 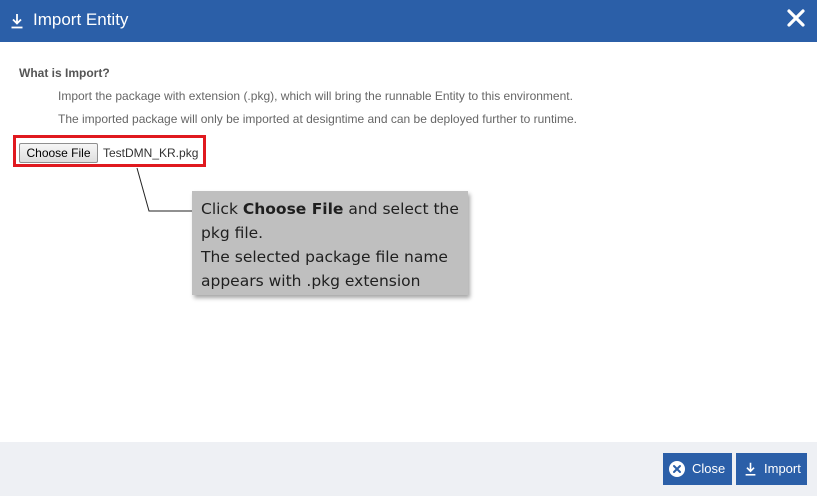 What do you see at coordinates (677, 469) in the screenshot?
I see `close-circle-icon` at bounding box center [677, 469].